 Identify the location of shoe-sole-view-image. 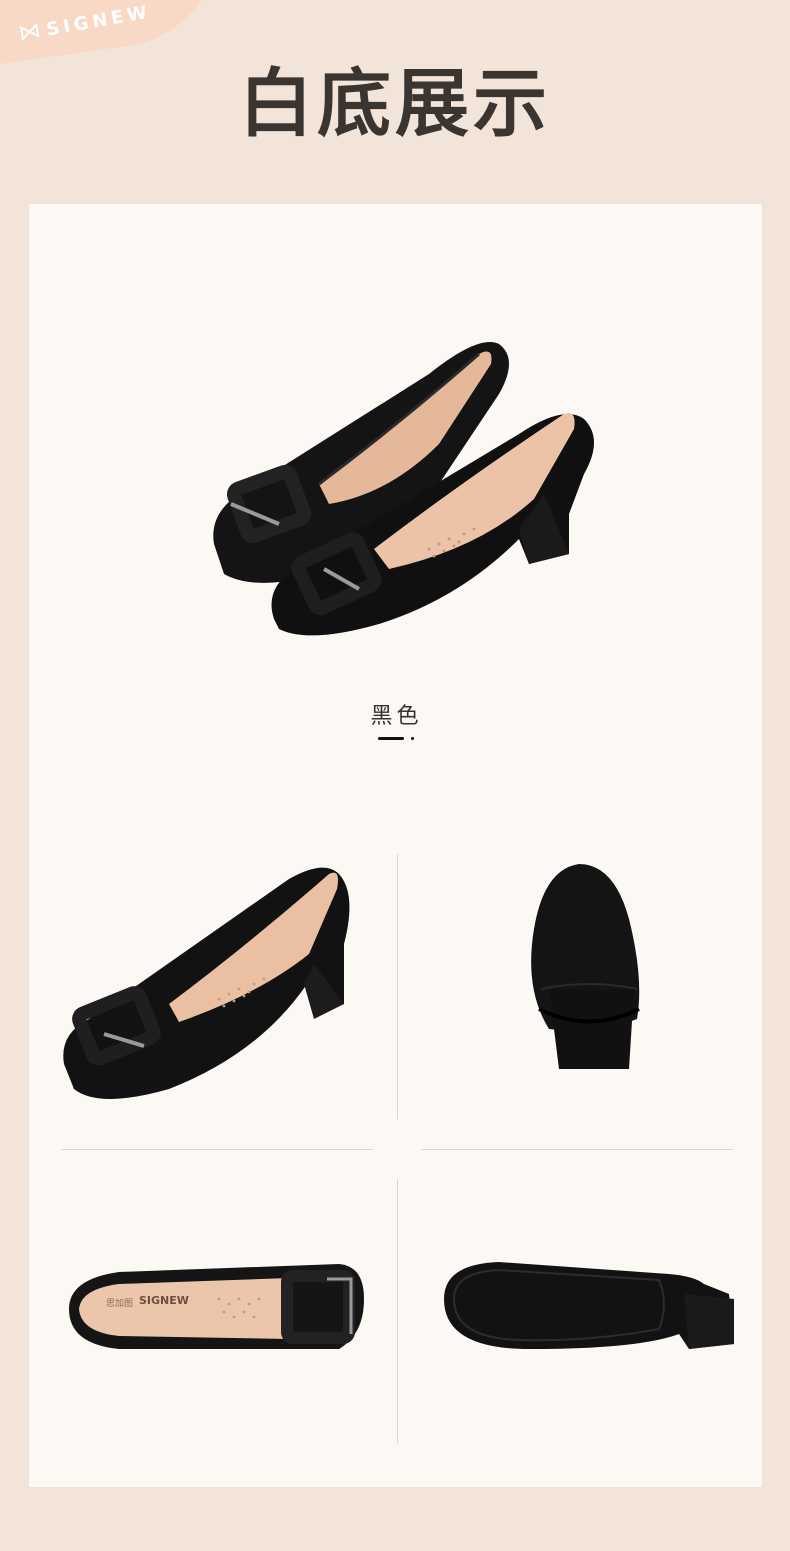
(589, 1305).